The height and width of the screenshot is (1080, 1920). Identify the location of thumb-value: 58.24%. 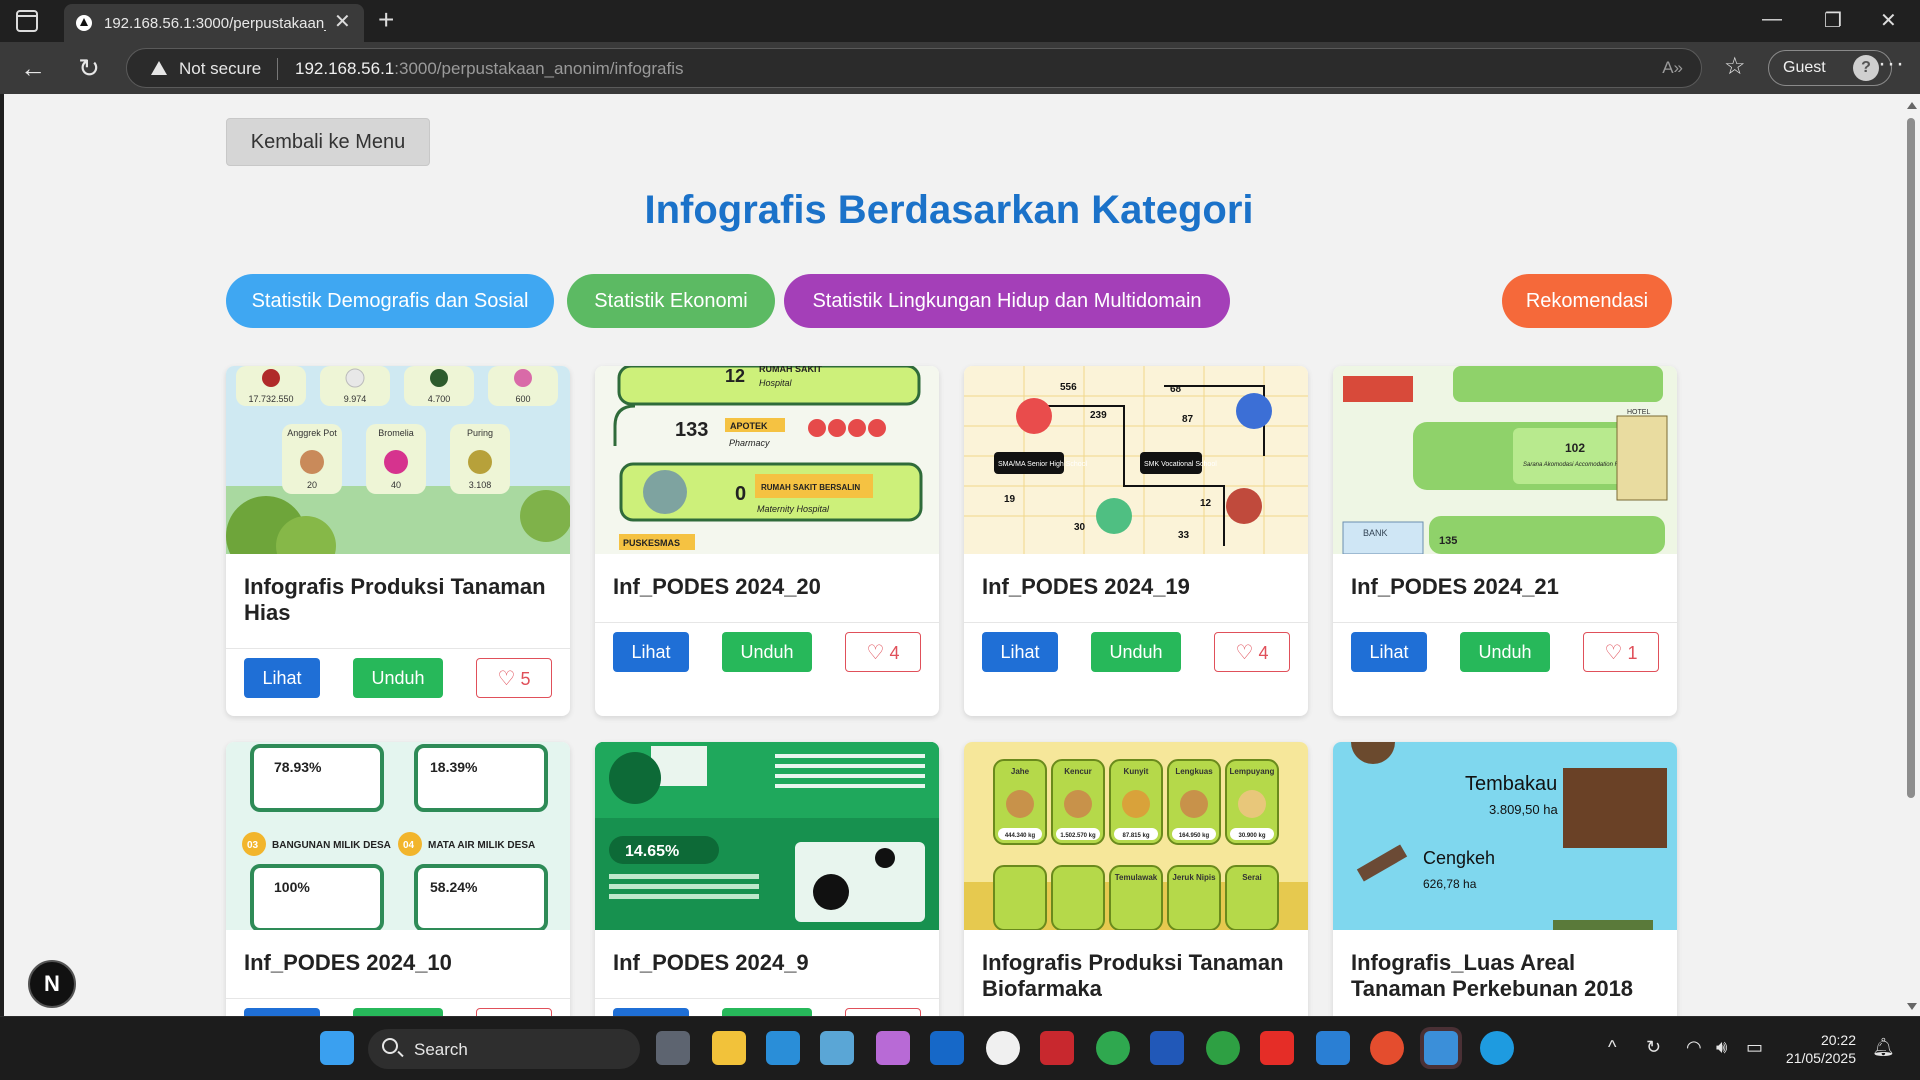
(454, 887).